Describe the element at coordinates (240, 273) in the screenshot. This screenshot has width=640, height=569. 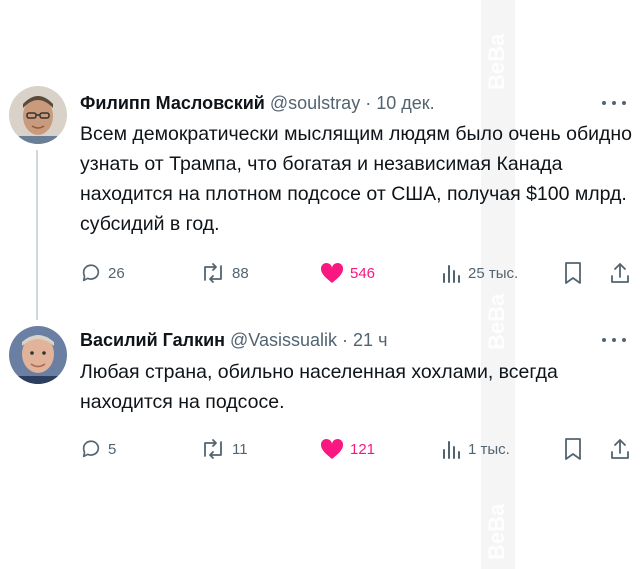
I see `retweet-count: 88` at that location.